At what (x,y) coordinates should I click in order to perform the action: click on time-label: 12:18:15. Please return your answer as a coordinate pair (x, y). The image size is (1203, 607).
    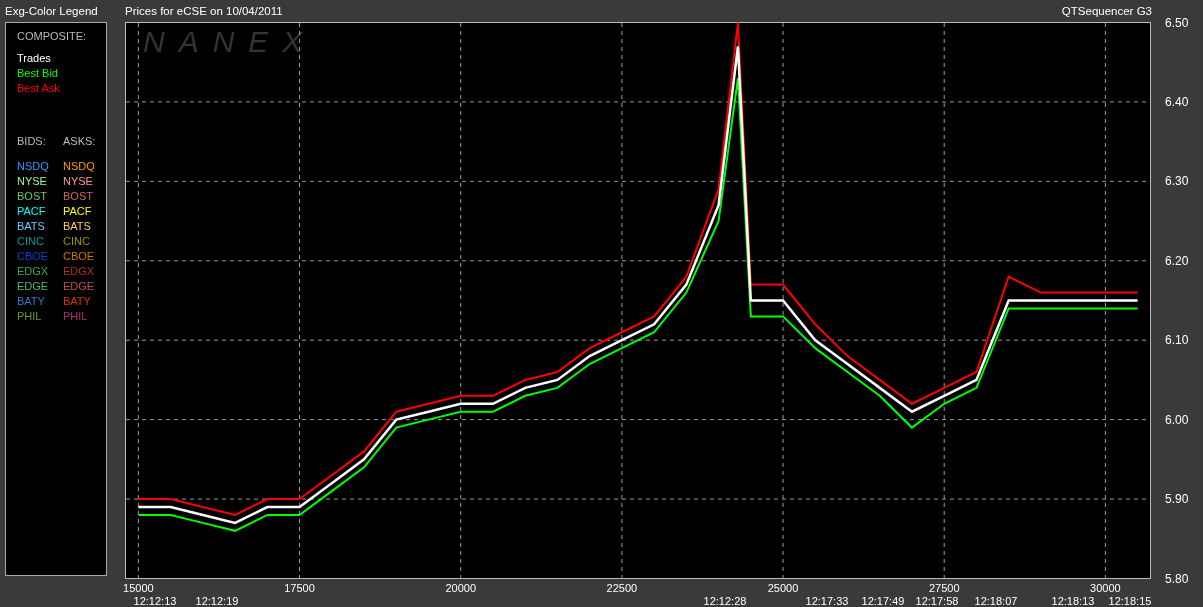
    Looking at the image, I should click on (1130, 601).